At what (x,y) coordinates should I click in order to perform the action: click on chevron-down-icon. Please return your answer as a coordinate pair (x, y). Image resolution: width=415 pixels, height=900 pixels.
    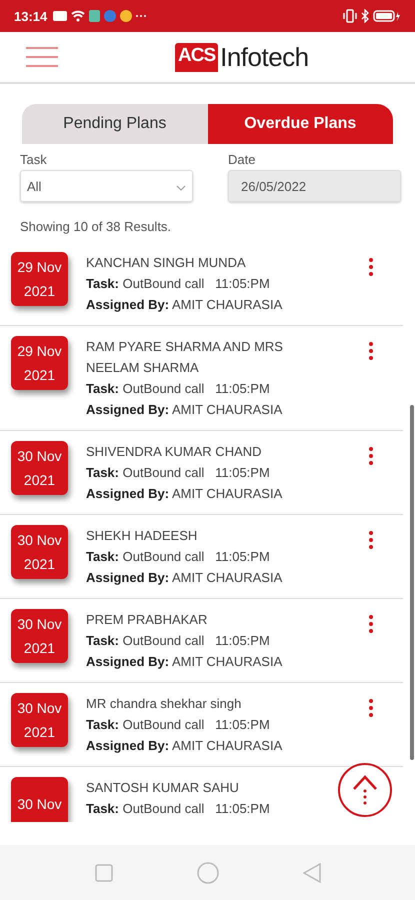
    Looking at the image, I should click on (181, 187).